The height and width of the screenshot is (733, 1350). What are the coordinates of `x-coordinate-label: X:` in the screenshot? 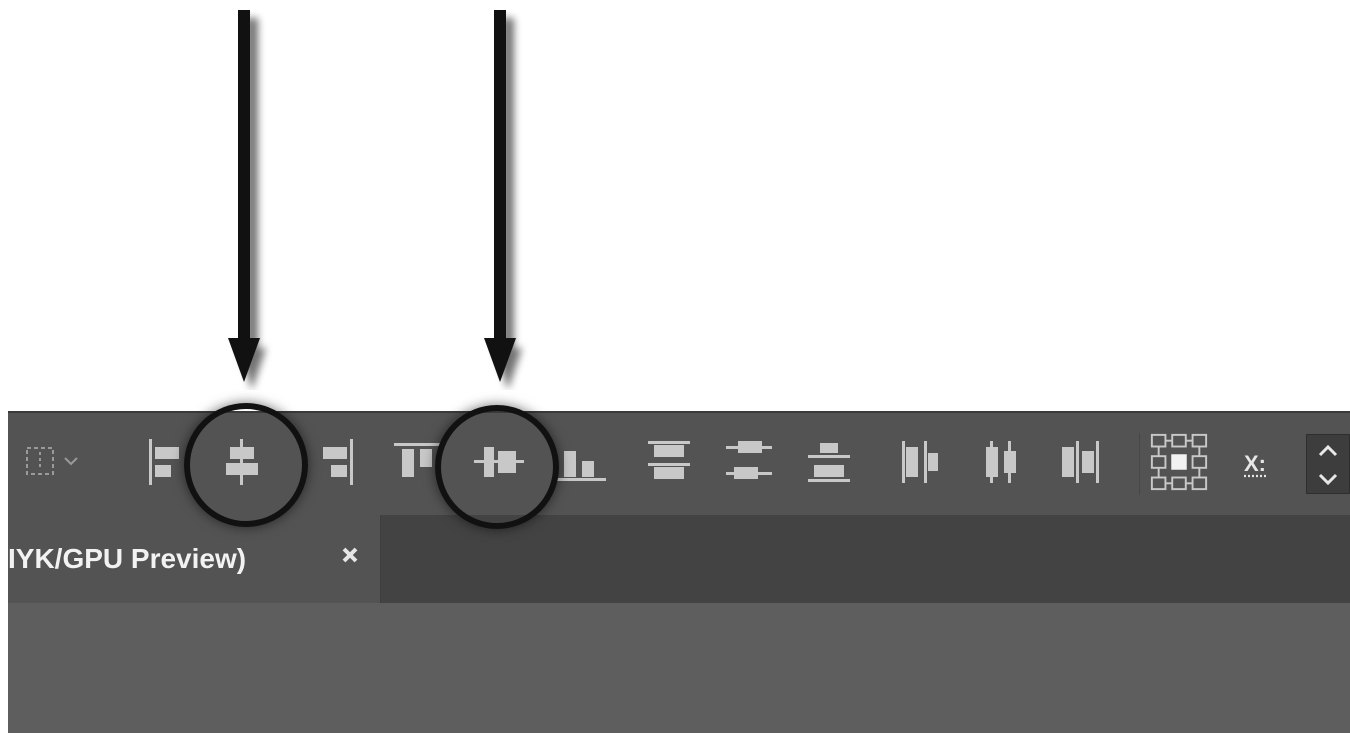 It's located at (1255, 463).